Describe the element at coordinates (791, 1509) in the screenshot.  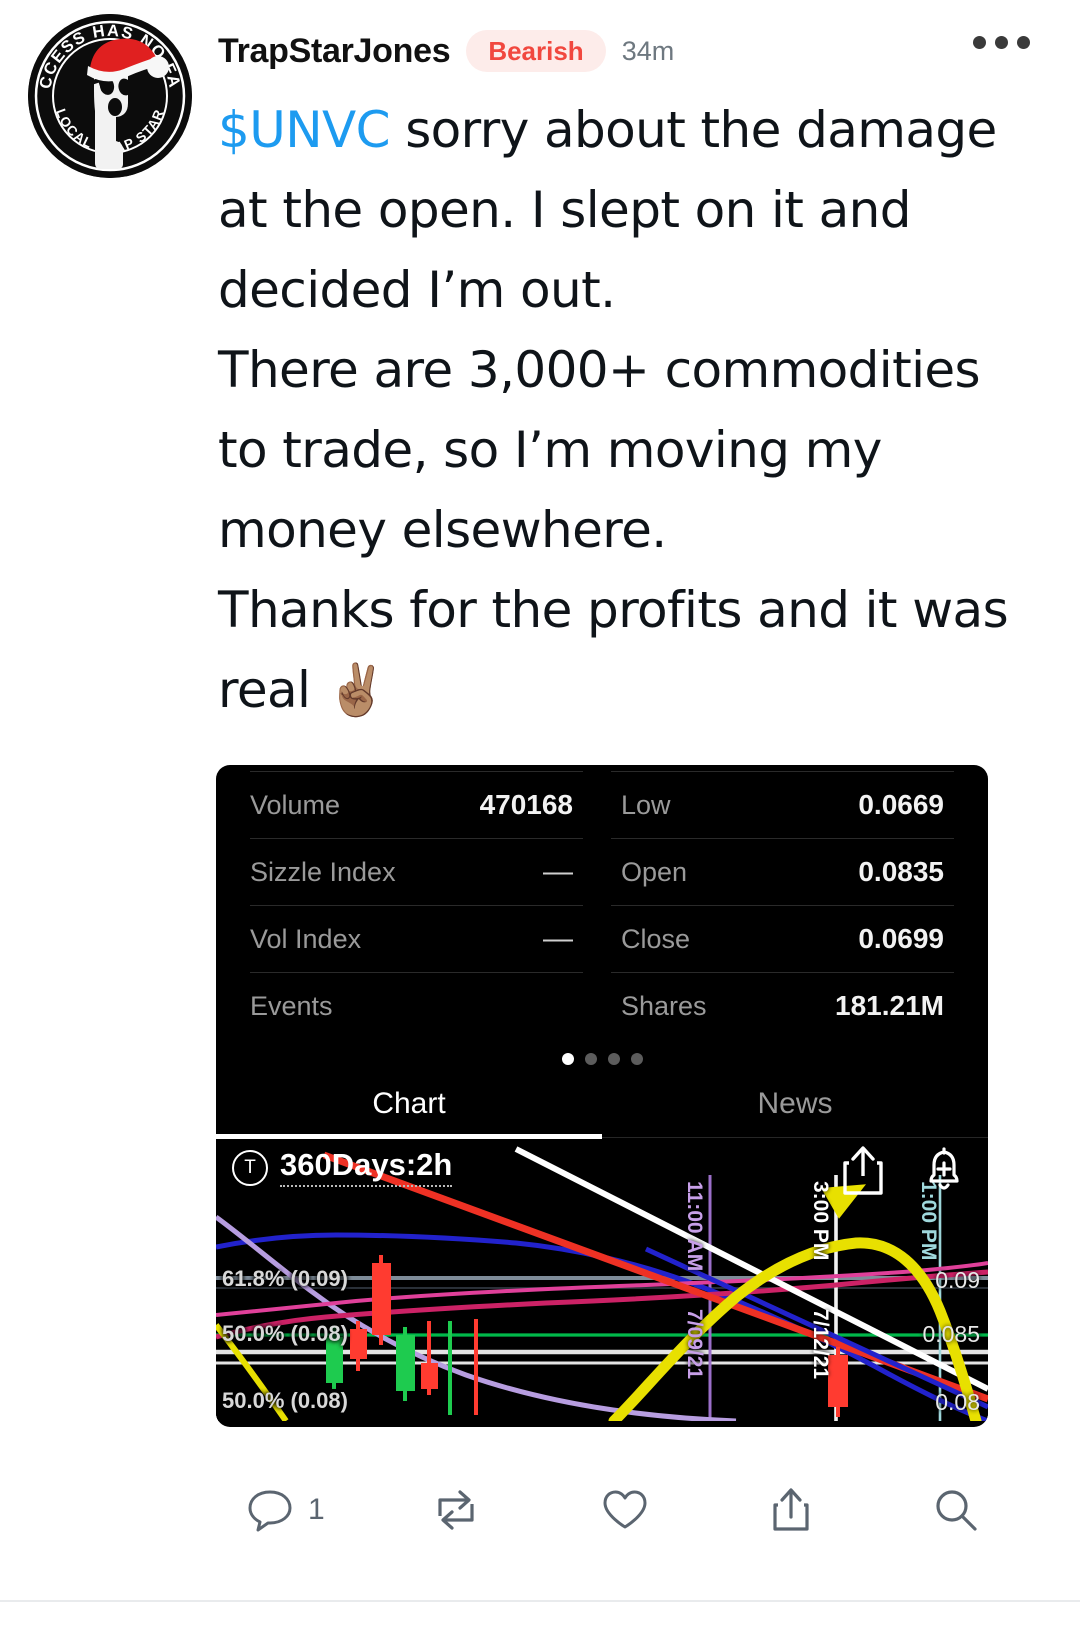
I see `share-icon` at that location.